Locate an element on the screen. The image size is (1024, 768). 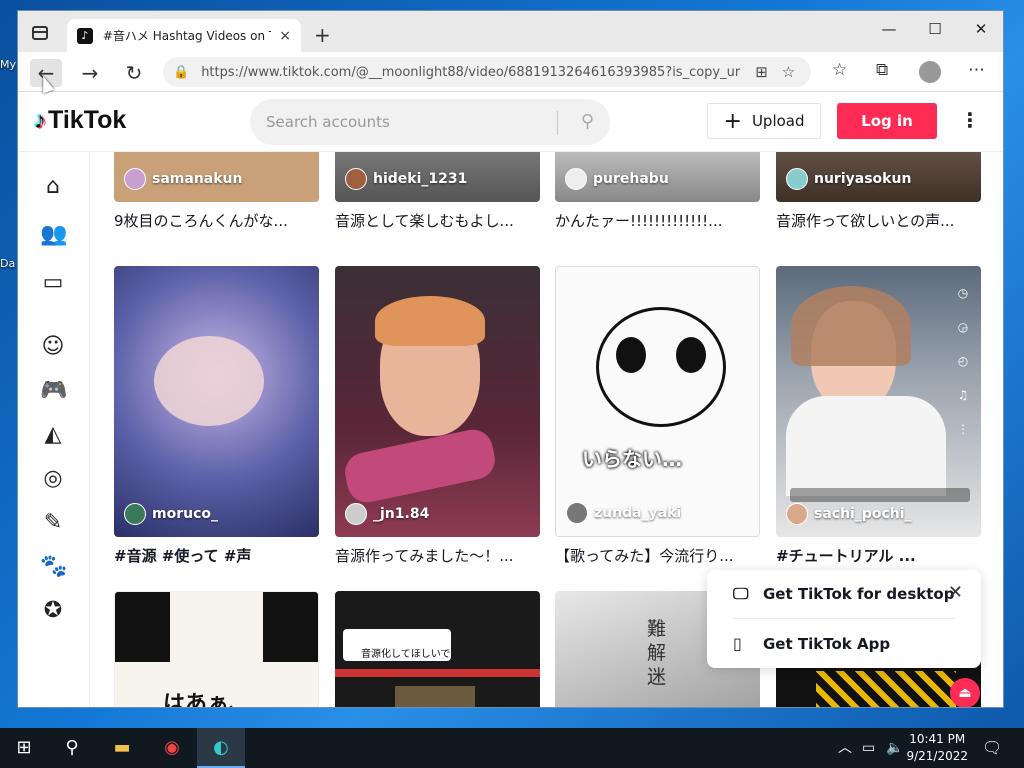
profile-avatar is located at coordinates (930, 72).